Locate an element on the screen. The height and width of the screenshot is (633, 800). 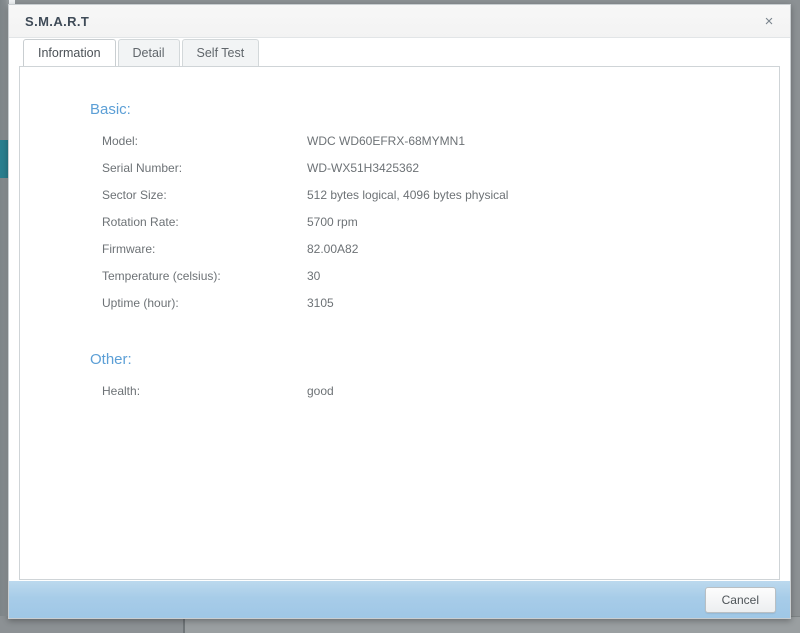
value-temperature: 30 is located at coordinates (314, 276).